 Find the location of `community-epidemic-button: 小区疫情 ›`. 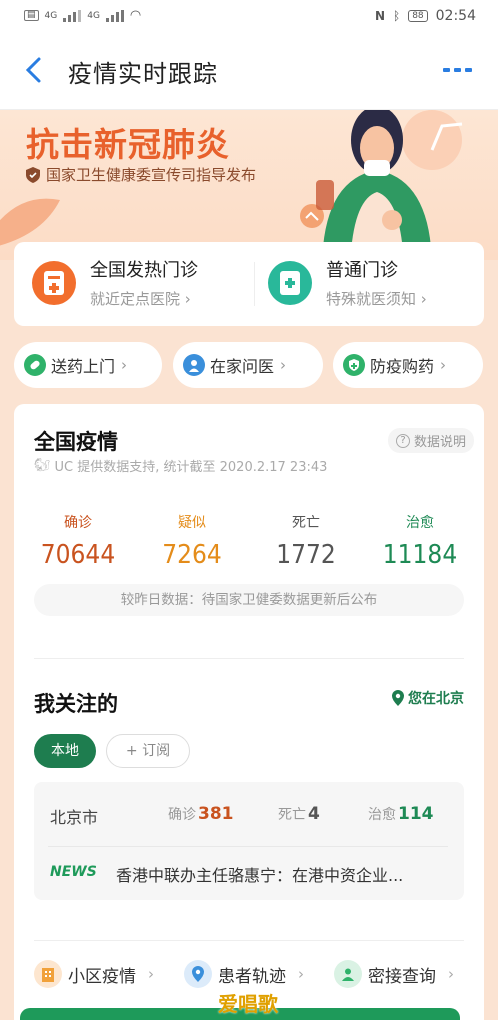

community-epidemic-button: 小区疫情 › is located at coordinates (94, 974).